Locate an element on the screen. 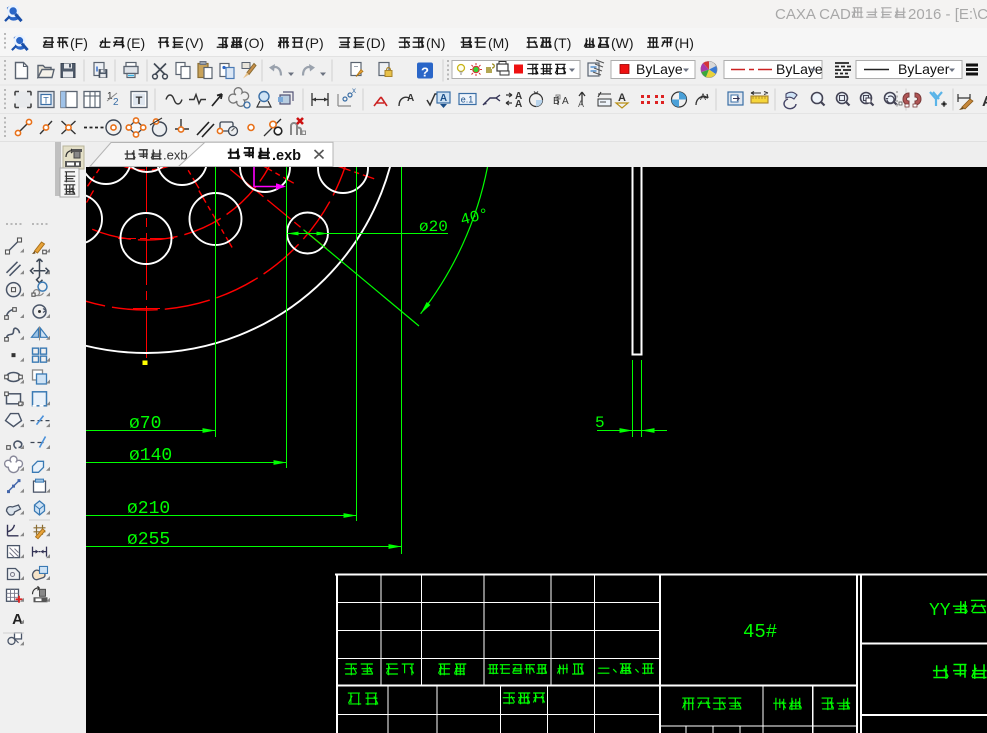  svg-text: (N) is located at coordinates (435, 43).